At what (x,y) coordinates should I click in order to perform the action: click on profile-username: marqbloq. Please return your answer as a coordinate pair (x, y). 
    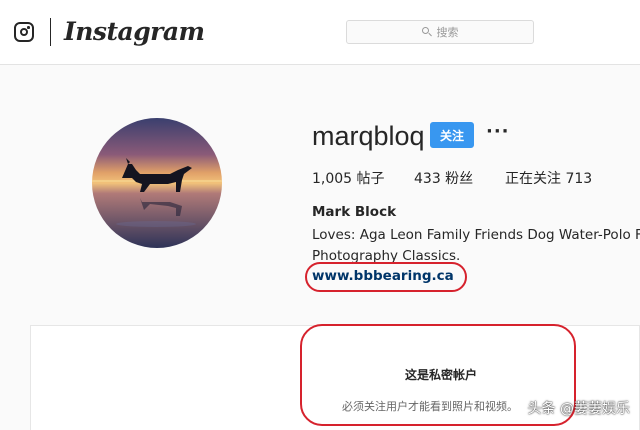
    Looking at the image, I should click on (368, 136).